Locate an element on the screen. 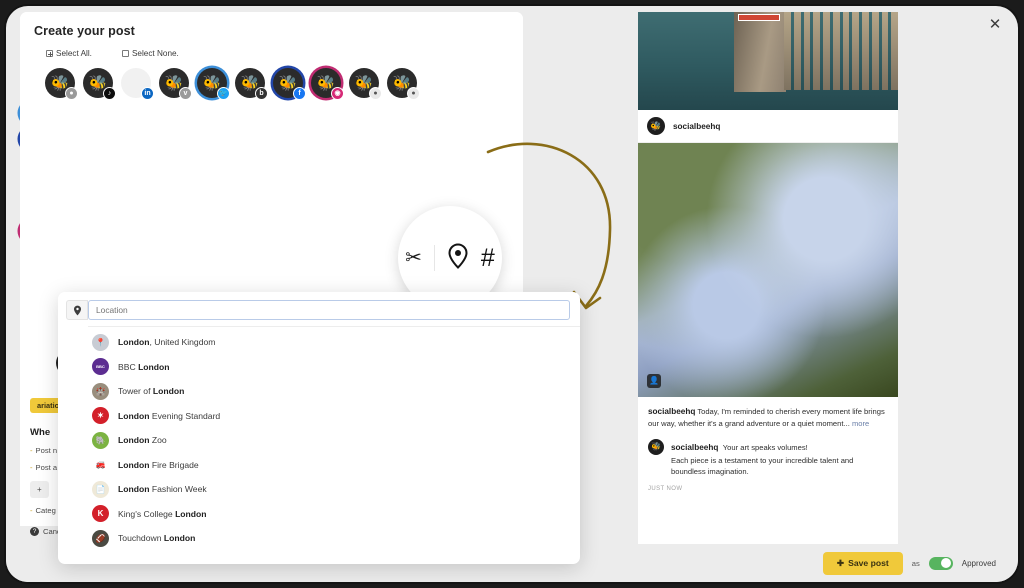 The width and height of the screenshot is (1024, 588). threads-badge-icon: ● is located at coordinates (71, 93).